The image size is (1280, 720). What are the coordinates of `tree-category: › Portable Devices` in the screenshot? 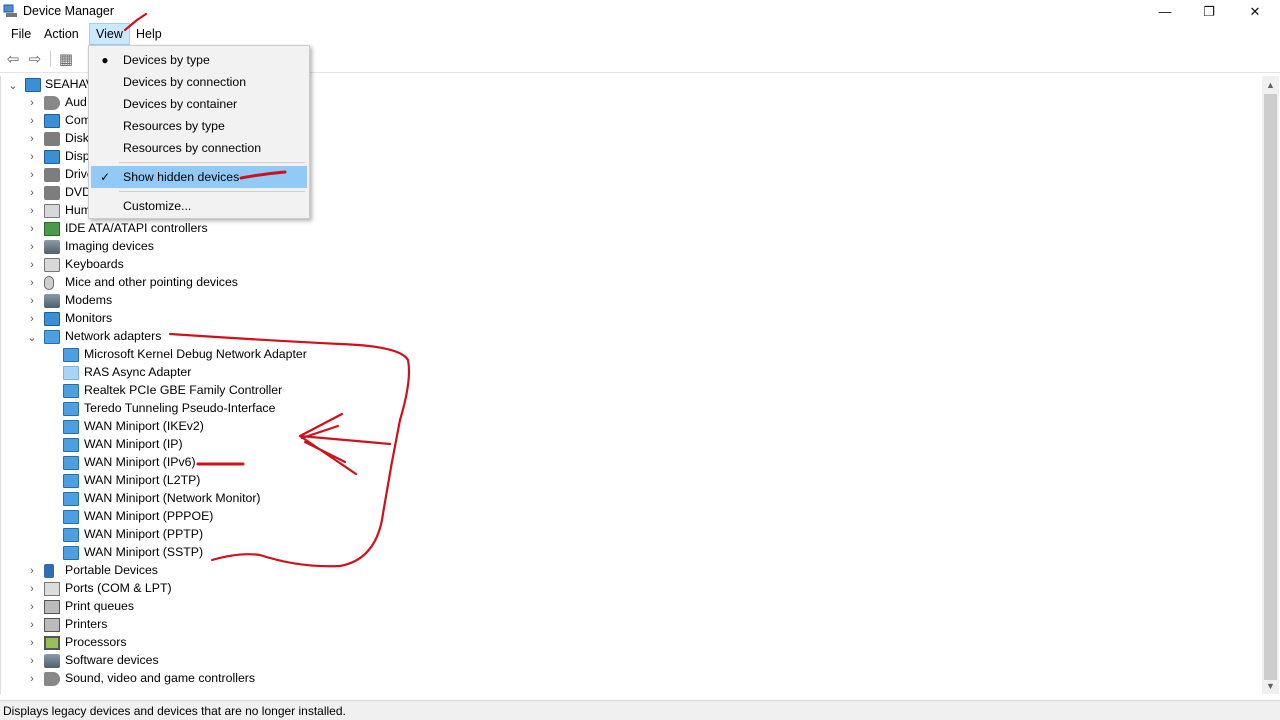 It's located at (631, 571).